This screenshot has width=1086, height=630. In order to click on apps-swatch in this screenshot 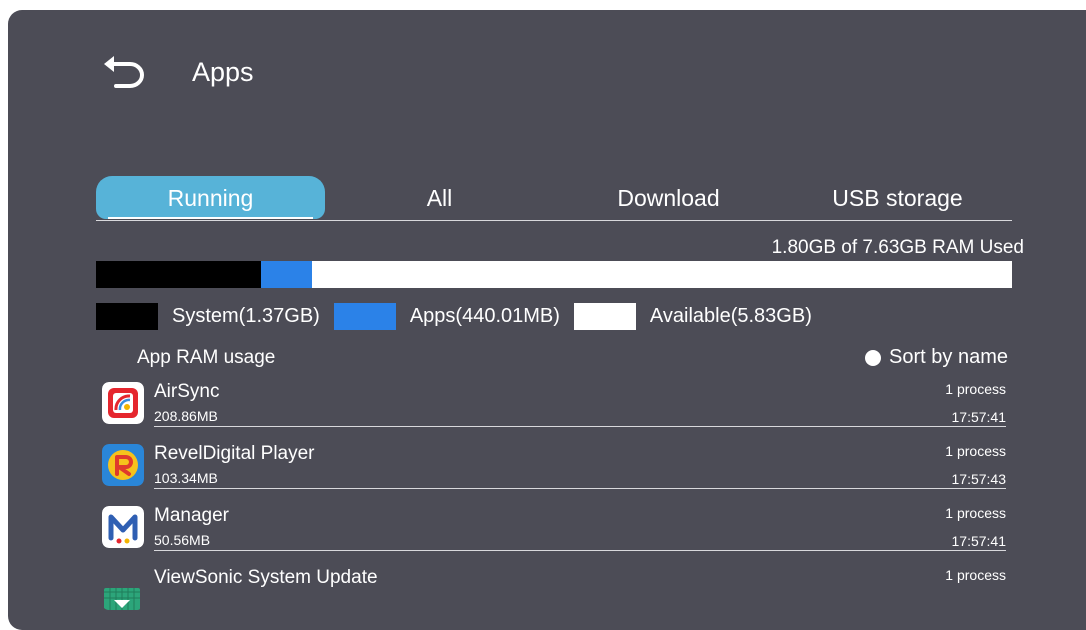, I will do `click(364, 316)`.